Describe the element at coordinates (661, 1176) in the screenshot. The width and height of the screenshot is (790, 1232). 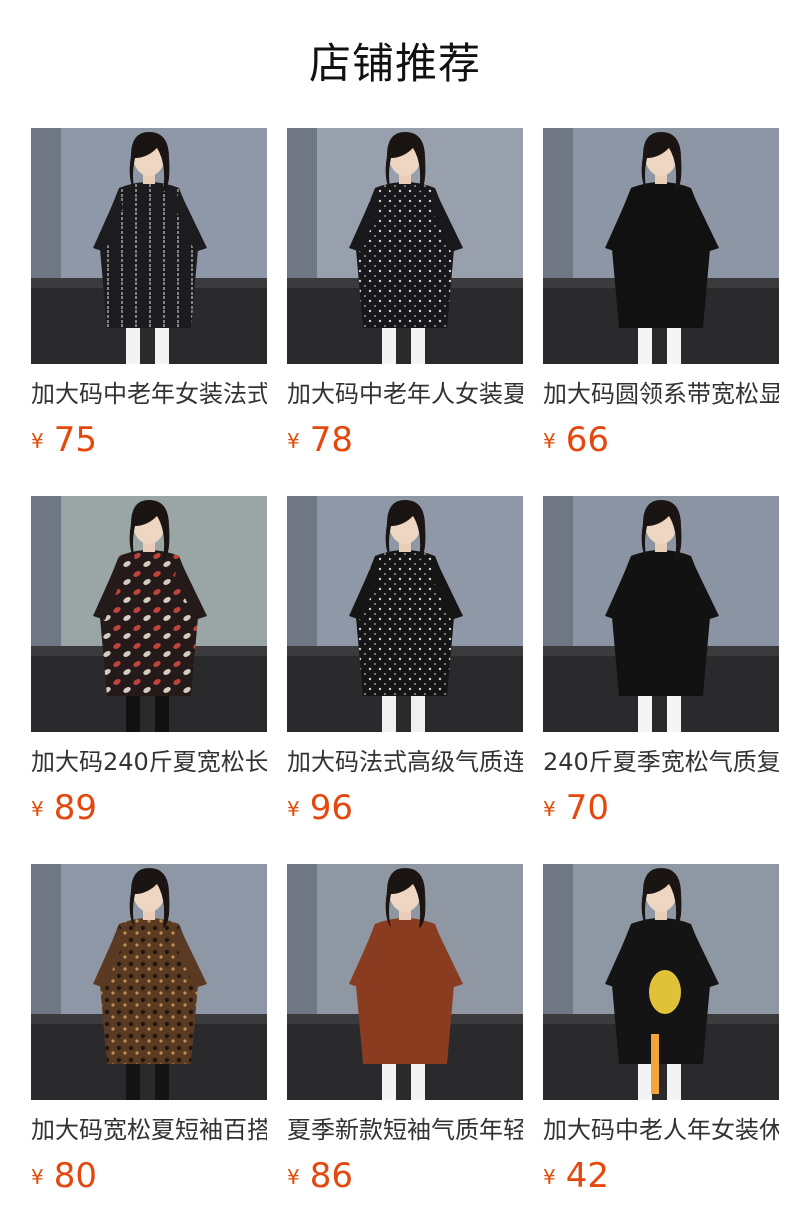
I see `product-price: ¥42` at that location.